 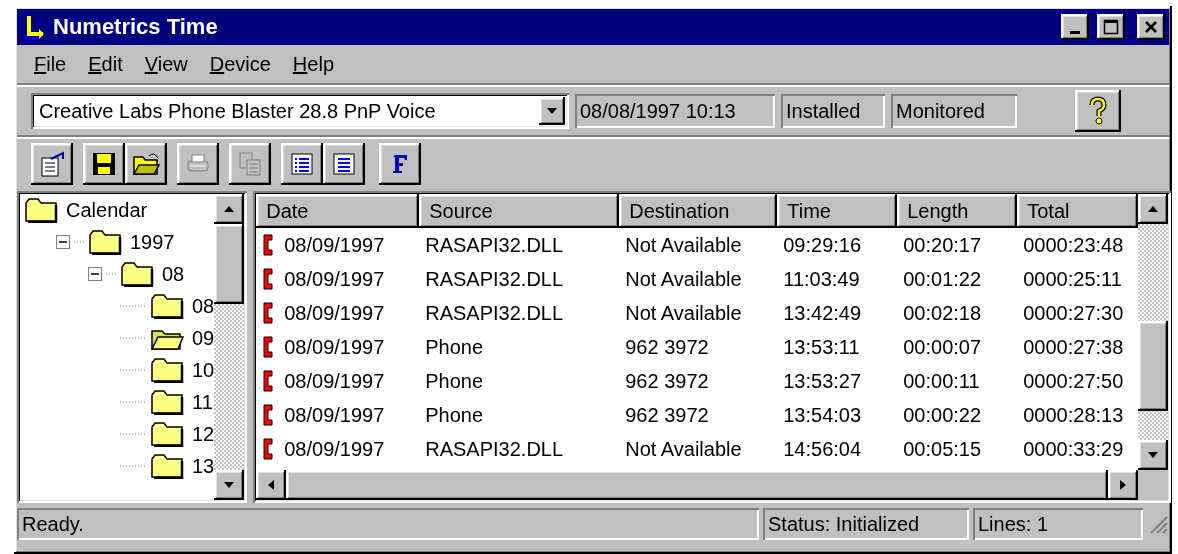 I want to click on table-cell-text: 13:53:11, so click(x=821, y=347).